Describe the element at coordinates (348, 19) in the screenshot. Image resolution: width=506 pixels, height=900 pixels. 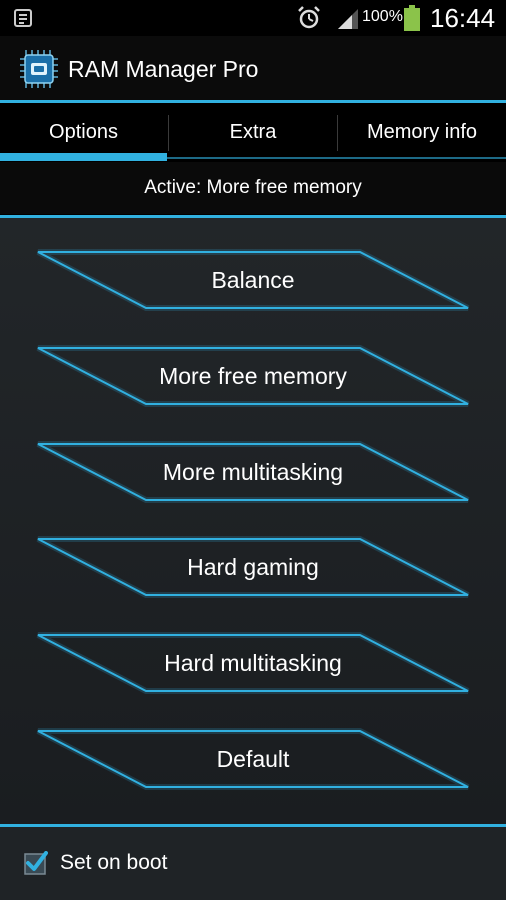
I see `signal-icon` at that location.